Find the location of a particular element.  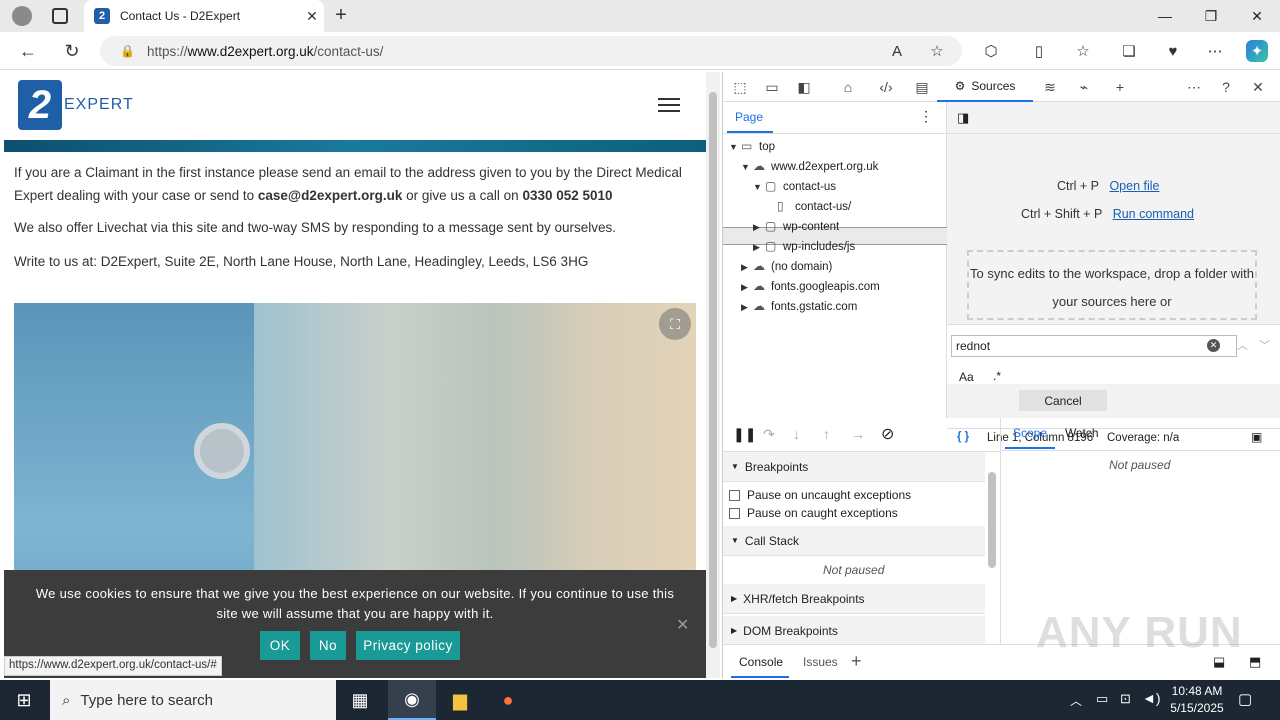

previous-match-icon: ︿ is located at coordinates (1242, 345).